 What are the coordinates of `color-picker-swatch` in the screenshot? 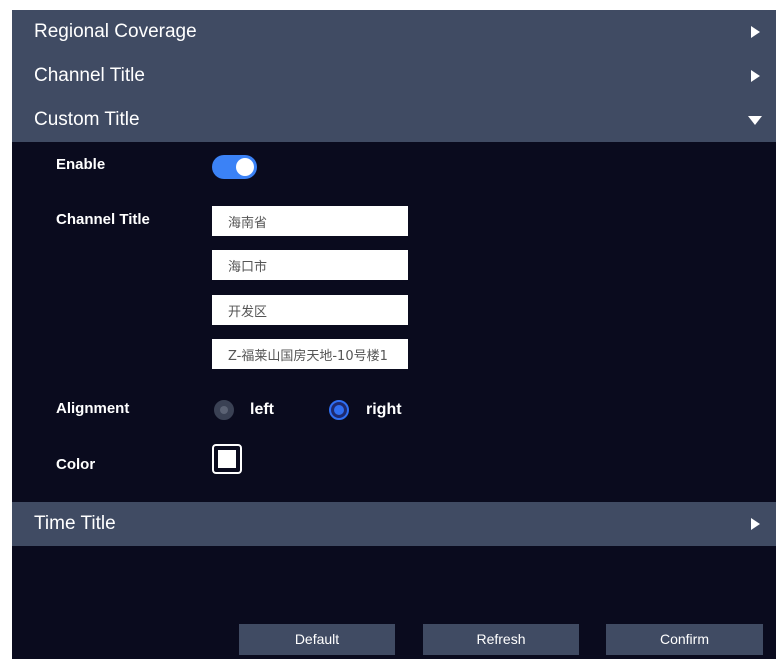 It's located at (227, 459).